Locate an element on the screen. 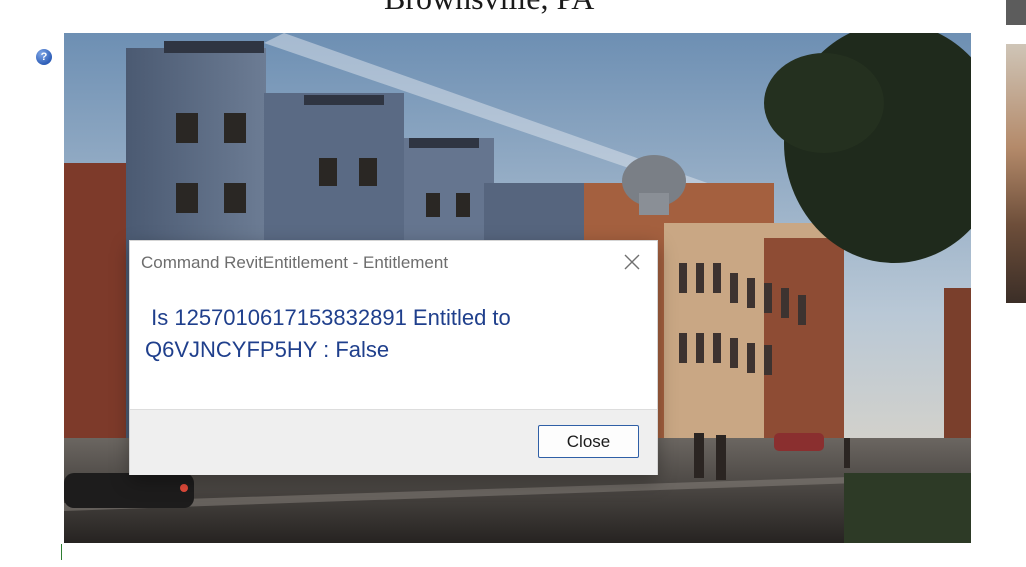 The width and height of the screenshot is (1026, 567). text-caret is located at coordinates (61, 552).